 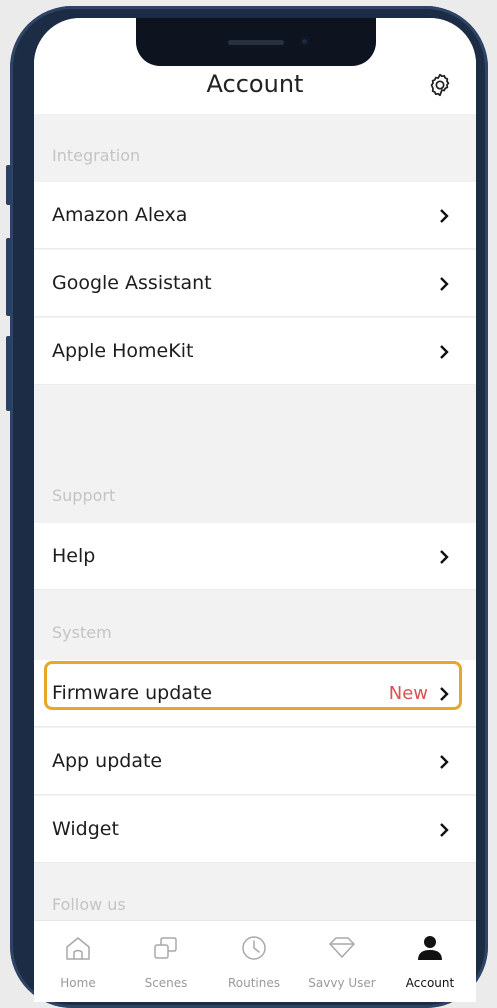 What do you see at coordinates (132, 283) in the screenshot?
I see `row-label: Google Assistant` at bounding box center [132, 283].